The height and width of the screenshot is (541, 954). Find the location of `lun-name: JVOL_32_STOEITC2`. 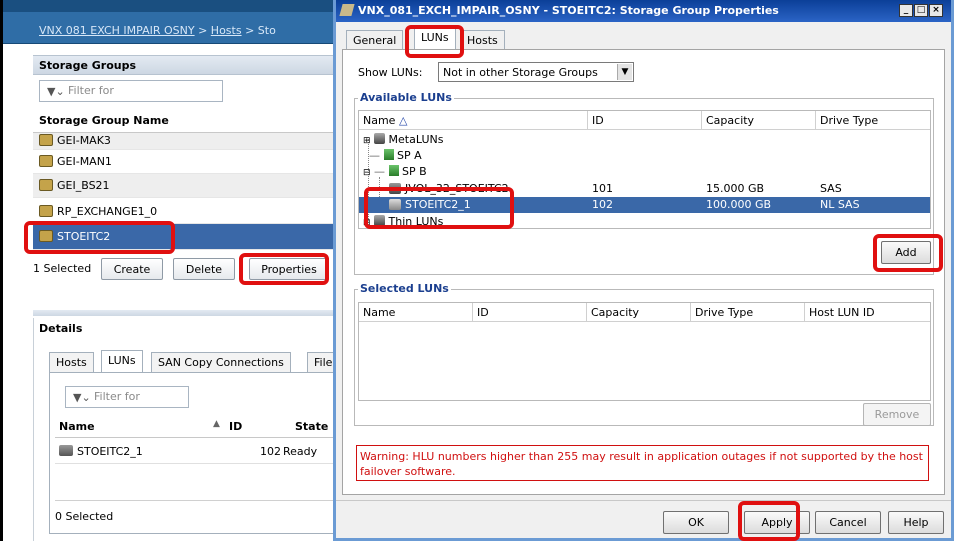

lun-name: JVOL_32_STOEITC2 is located at coordinates (457, 188).